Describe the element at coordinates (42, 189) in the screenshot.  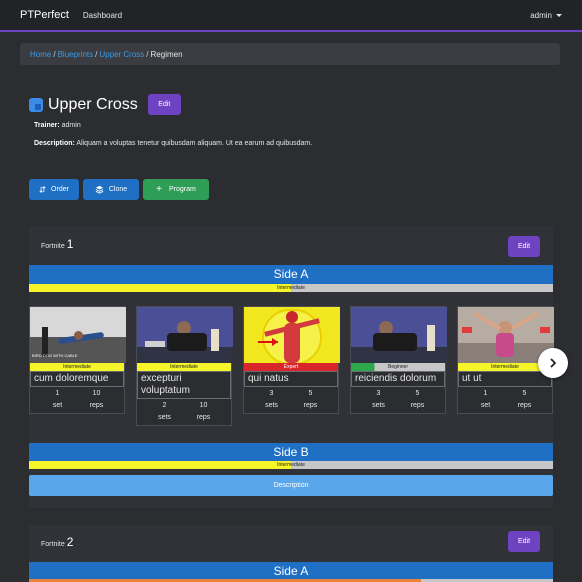
I see `sort-icon` at that location.